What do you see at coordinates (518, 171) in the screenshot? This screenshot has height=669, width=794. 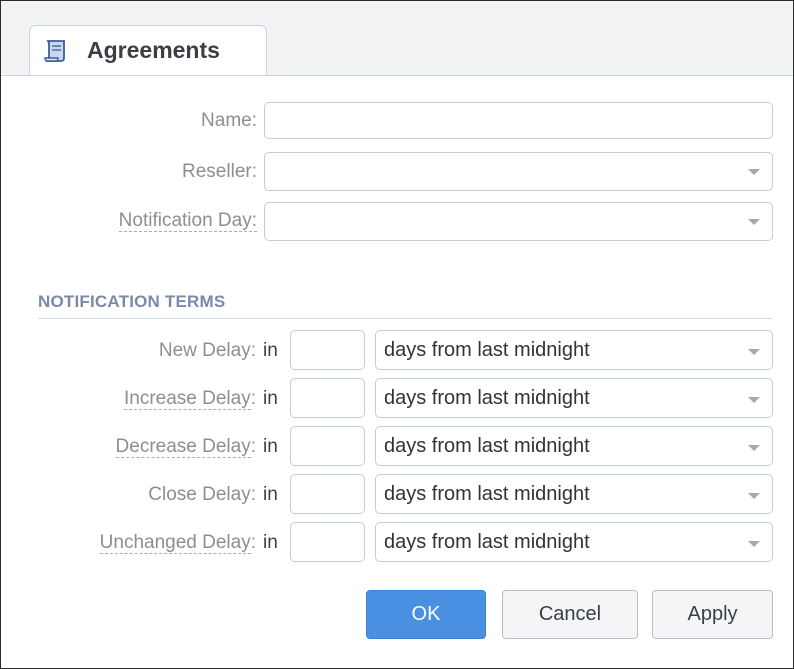 I see `reseller-select` at bounding box center [518, 171].